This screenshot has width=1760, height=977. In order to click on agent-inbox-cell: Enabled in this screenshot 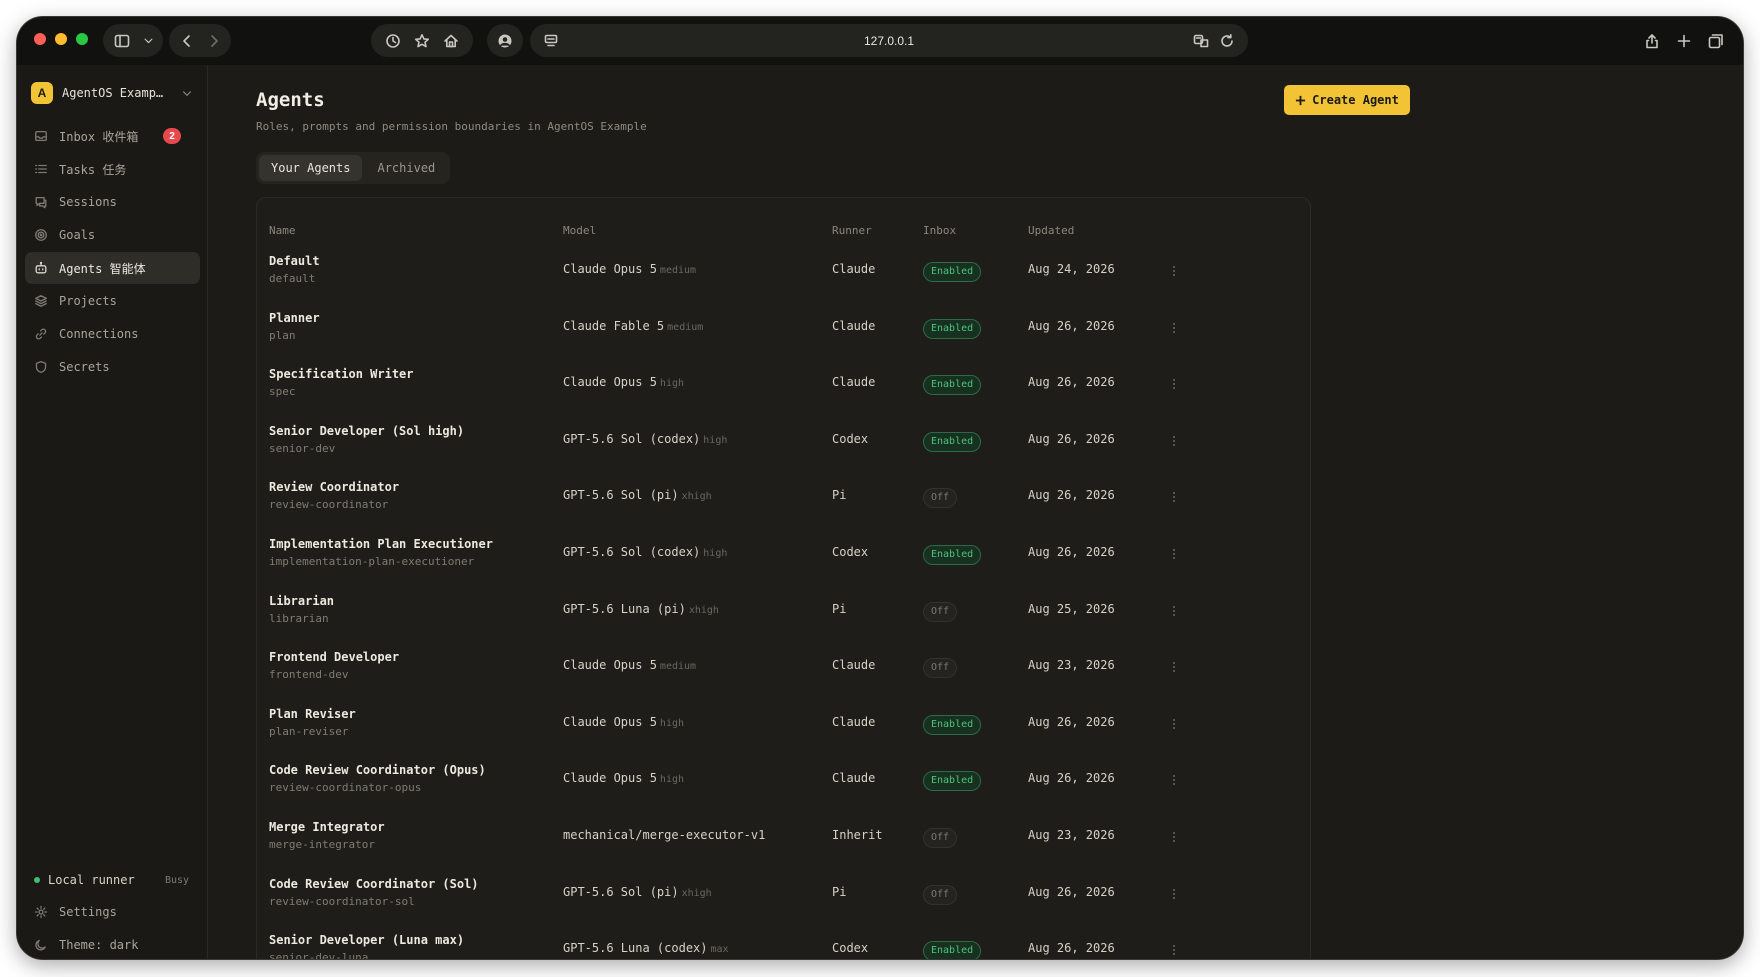, I will do `click(952, 440)`.